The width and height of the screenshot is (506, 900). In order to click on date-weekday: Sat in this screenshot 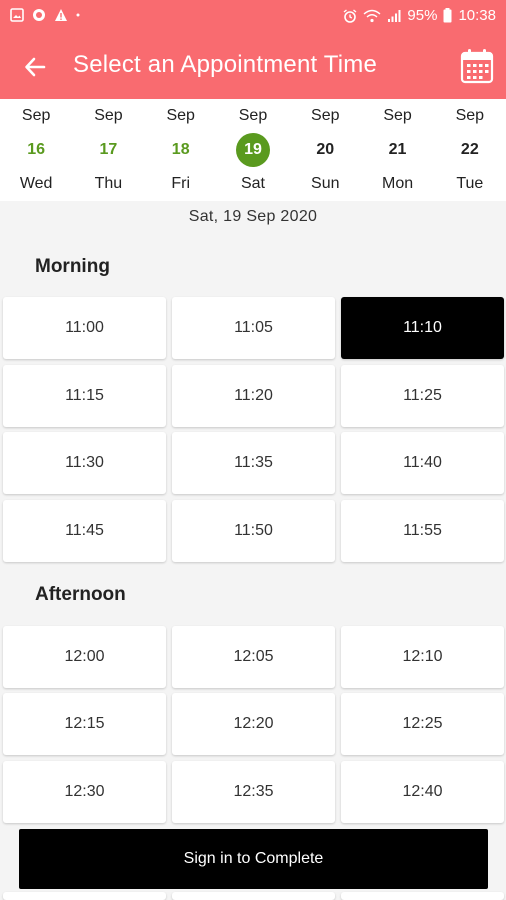, I will do `click(252, 183)`.